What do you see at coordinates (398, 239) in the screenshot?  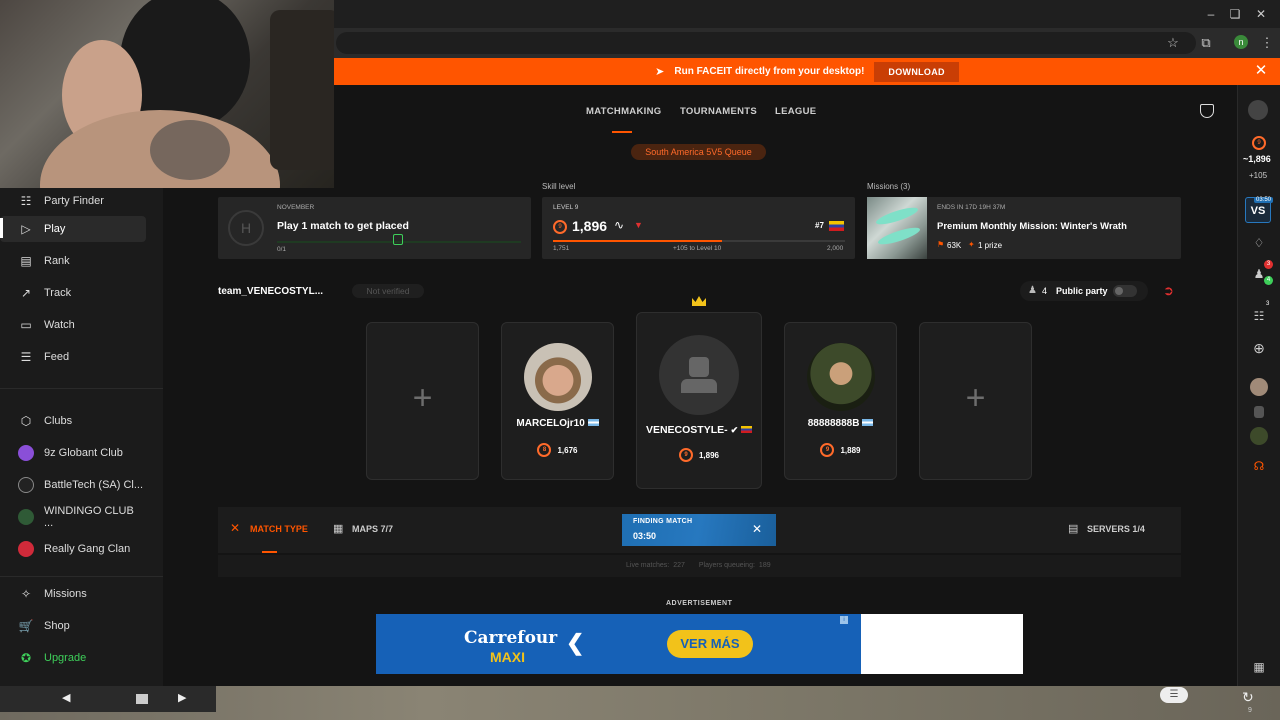 I see `lock-icon` at bounding box center [398, 239].